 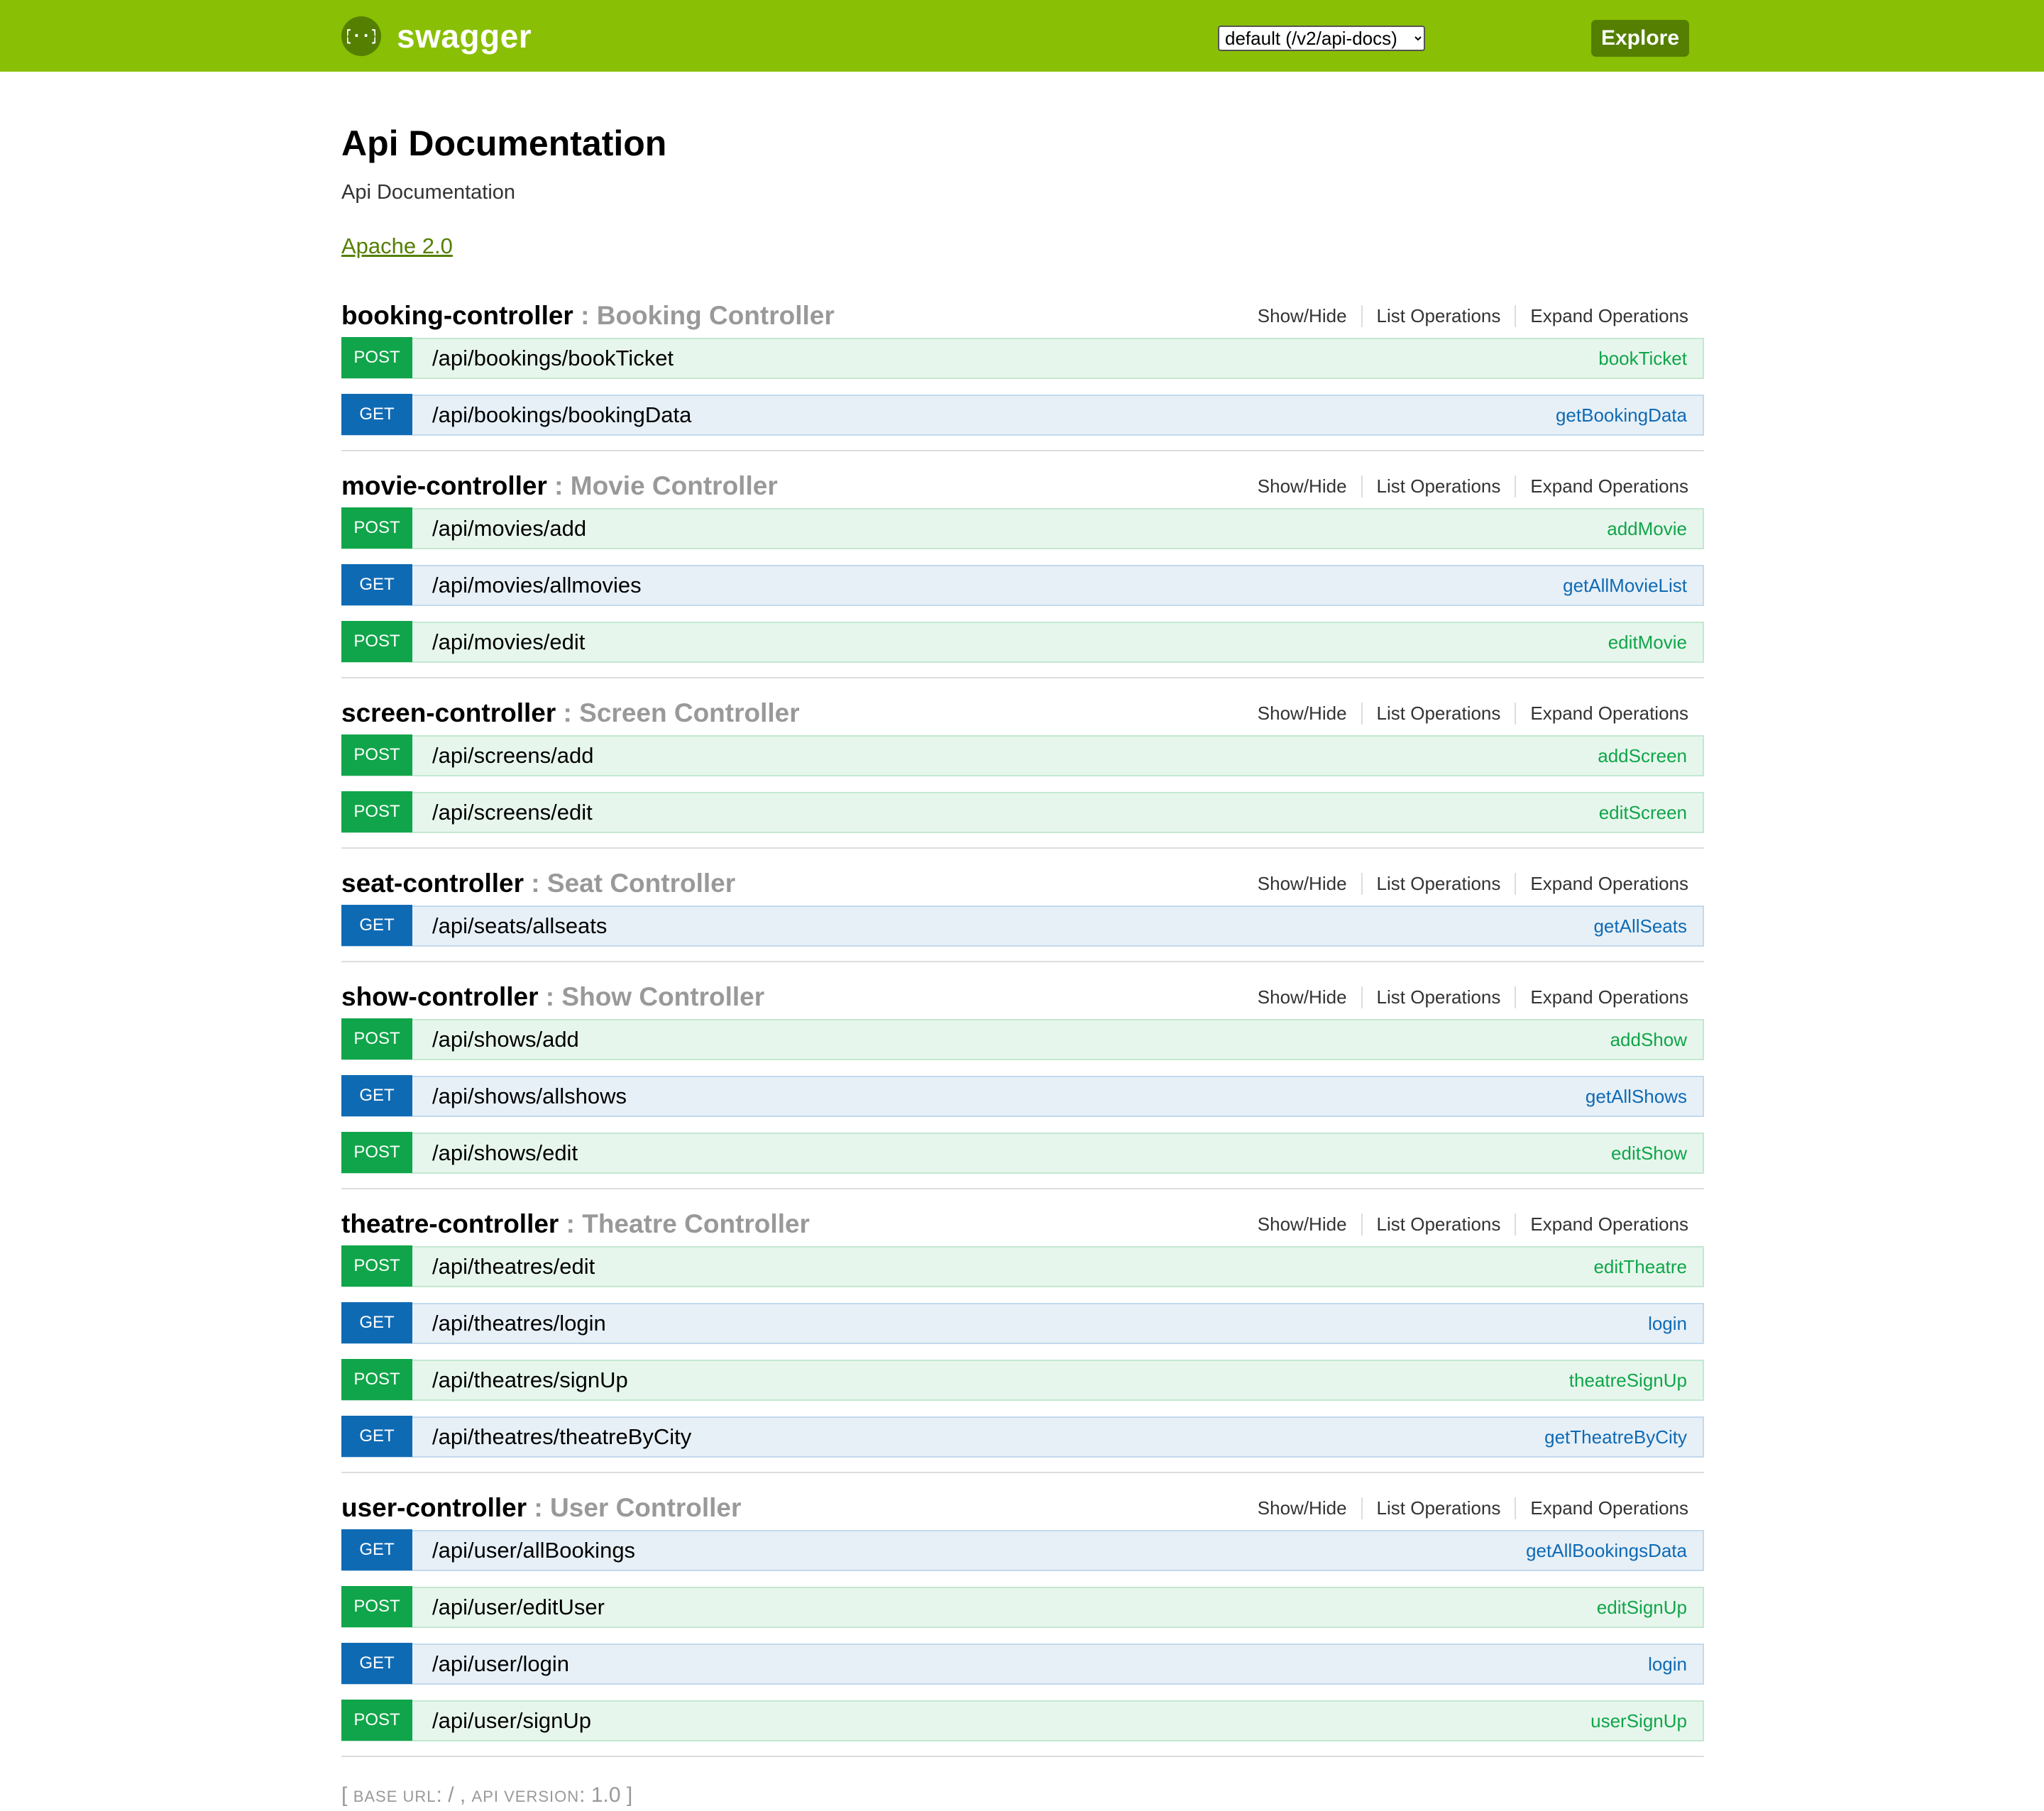 What do you see at coordinates (537, 585) in the screenshot?
I see `operation-path: /api/movies/allmovies` at bounding box center [537, 585].